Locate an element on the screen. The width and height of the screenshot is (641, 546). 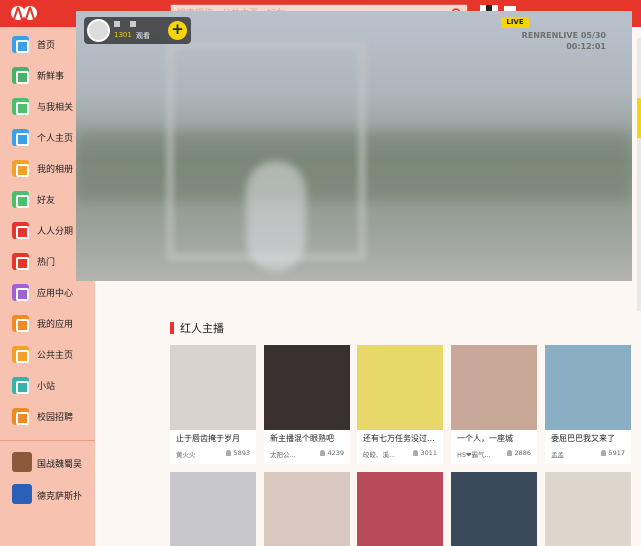
profile-icon is located at coordinates (20, 137).